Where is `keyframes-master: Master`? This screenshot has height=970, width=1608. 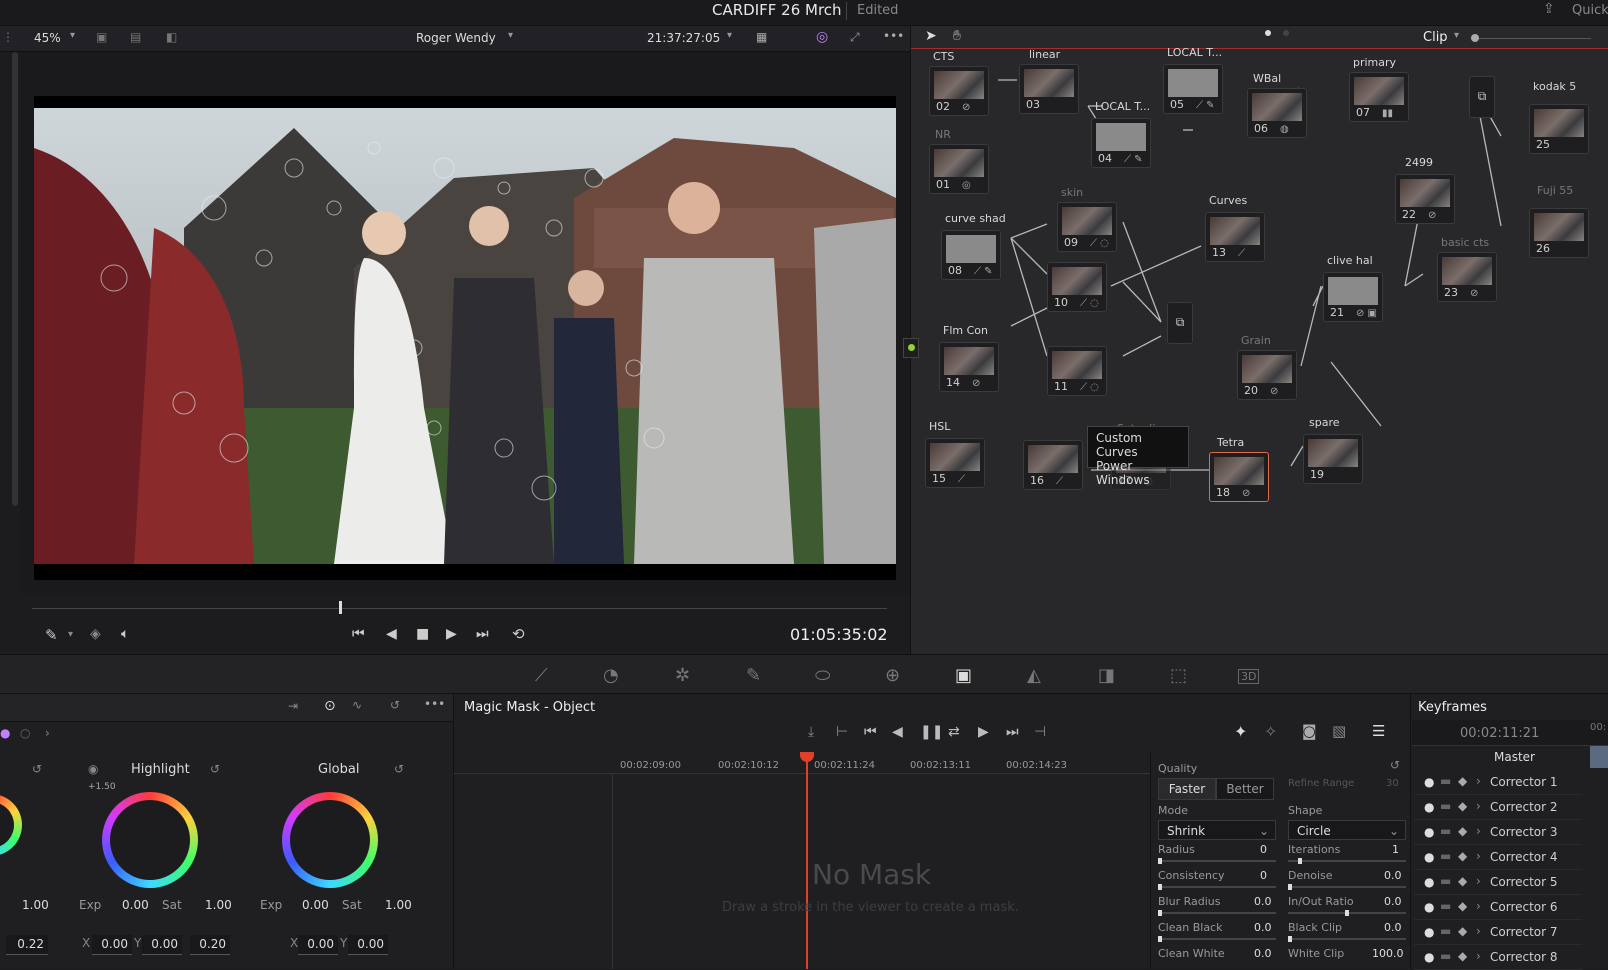
keyframes-master: Master is located at coordinates (1514, 757).